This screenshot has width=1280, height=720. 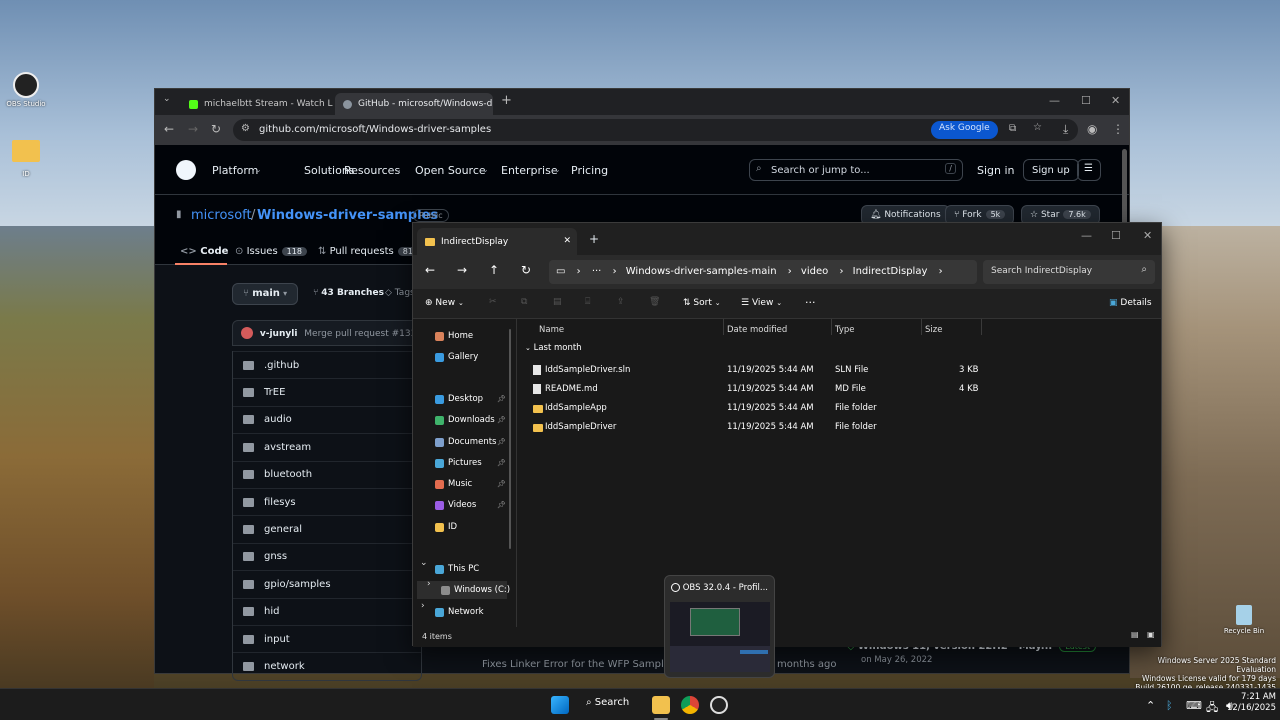 What do you see at coordinates (362, 334) in the screenshot?
I see `commit-message: Merge pull request #1336 fr` at bounding box center [362, 334].